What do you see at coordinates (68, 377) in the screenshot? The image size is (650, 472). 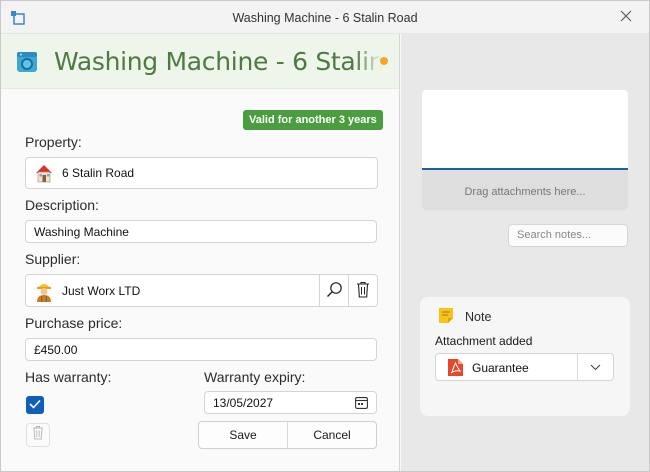 I see `warranty-label: Has warranty:` at bounding box center [68, 377].